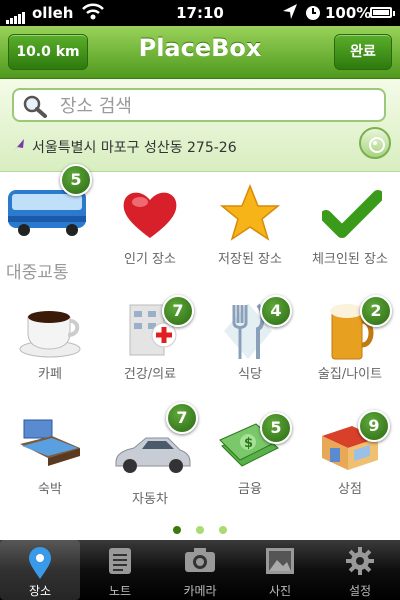 Image resolution: width=400 pixels, height=600 pixels. Describe the element at coordinates (176, 530) in the screenshot. I see `page-dot-active` at that location.